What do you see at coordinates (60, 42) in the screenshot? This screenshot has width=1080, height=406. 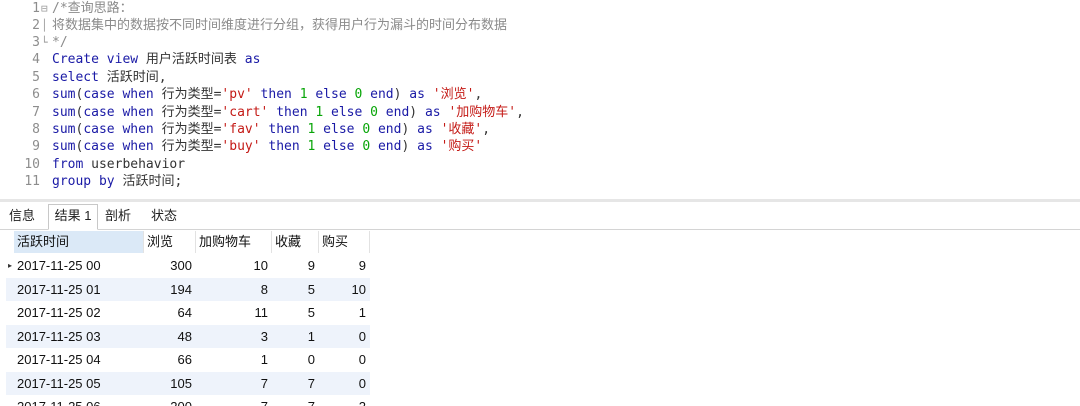 I see `code-token: */` at bounding box center [60, 42].